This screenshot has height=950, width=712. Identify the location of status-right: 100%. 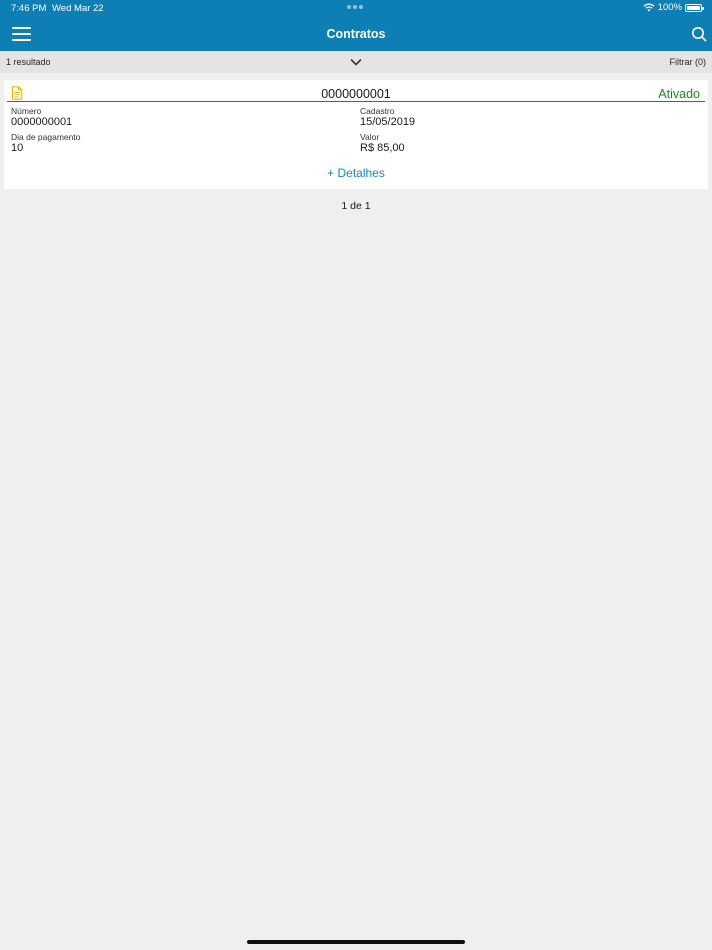
(673, 7).